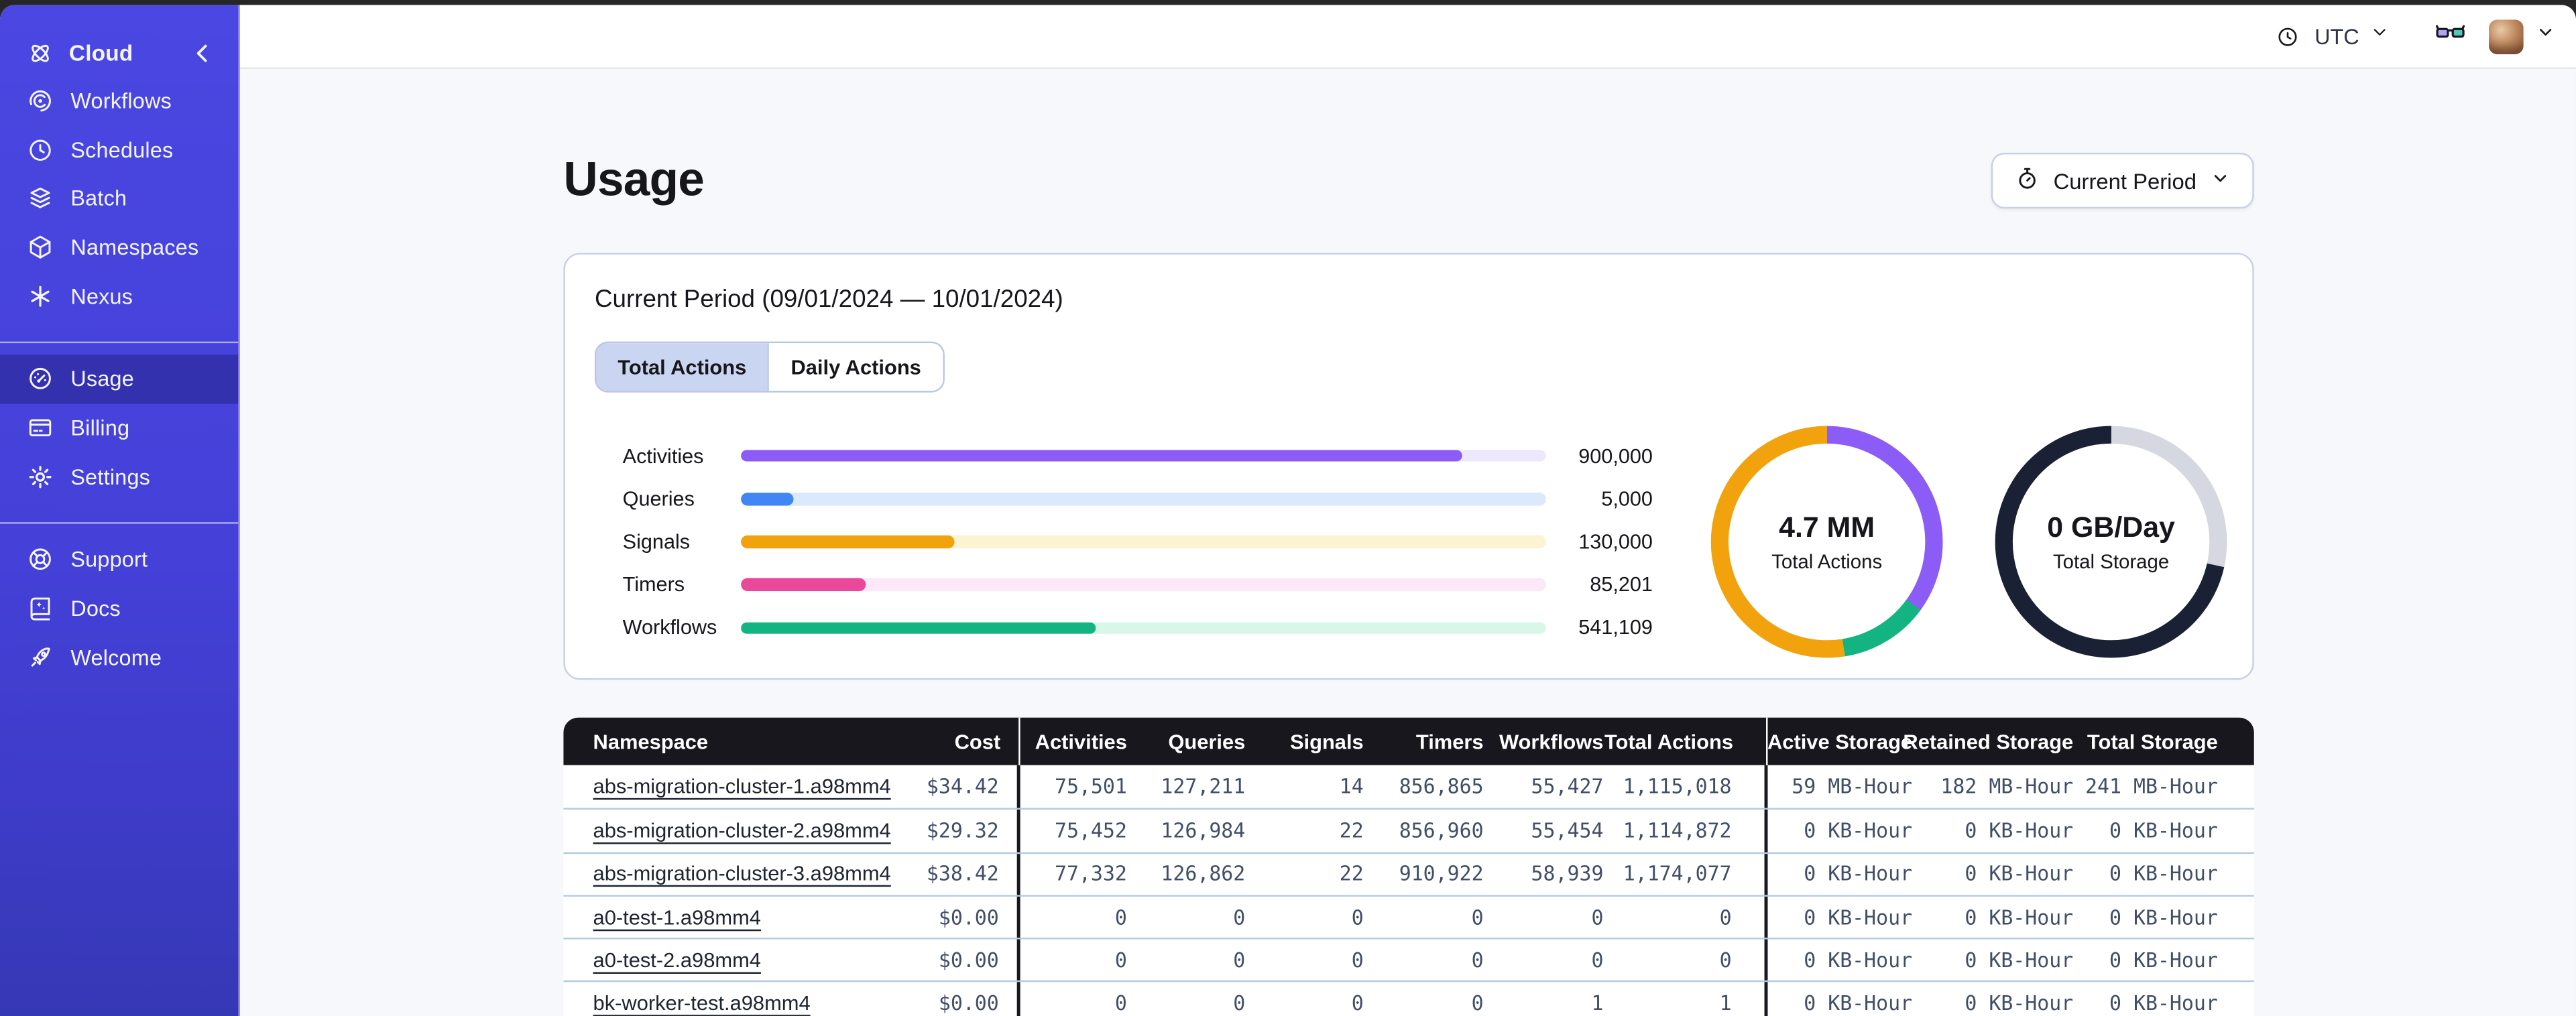 The height and width of the screenshot is (1016, 2576). Describe the element at coordinates (1203, 787) in the screenshot. I see `cell-queries: 127,211` at that location.